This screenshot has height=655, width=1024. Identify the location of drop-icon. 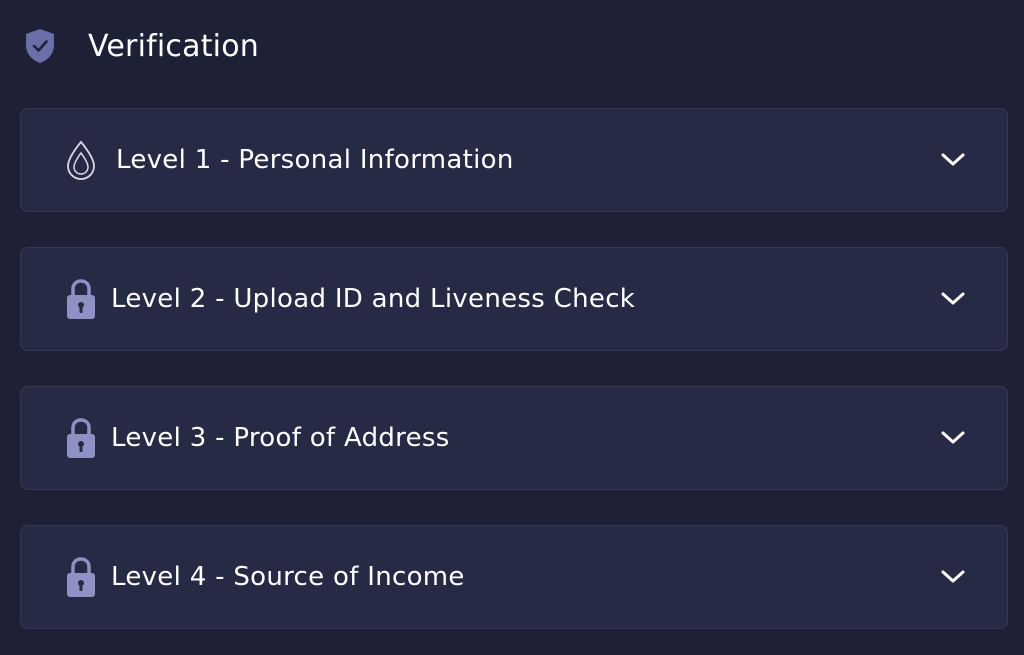
(81, 160).